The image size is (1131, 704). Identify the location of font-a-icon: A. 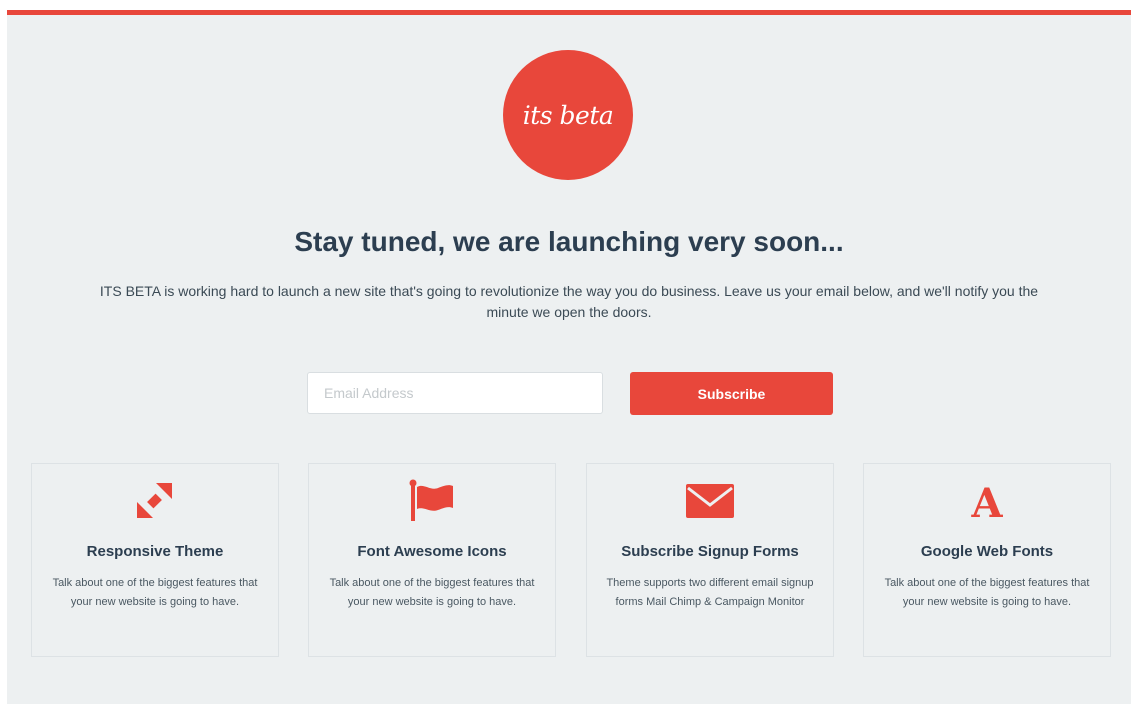
(987, 501).